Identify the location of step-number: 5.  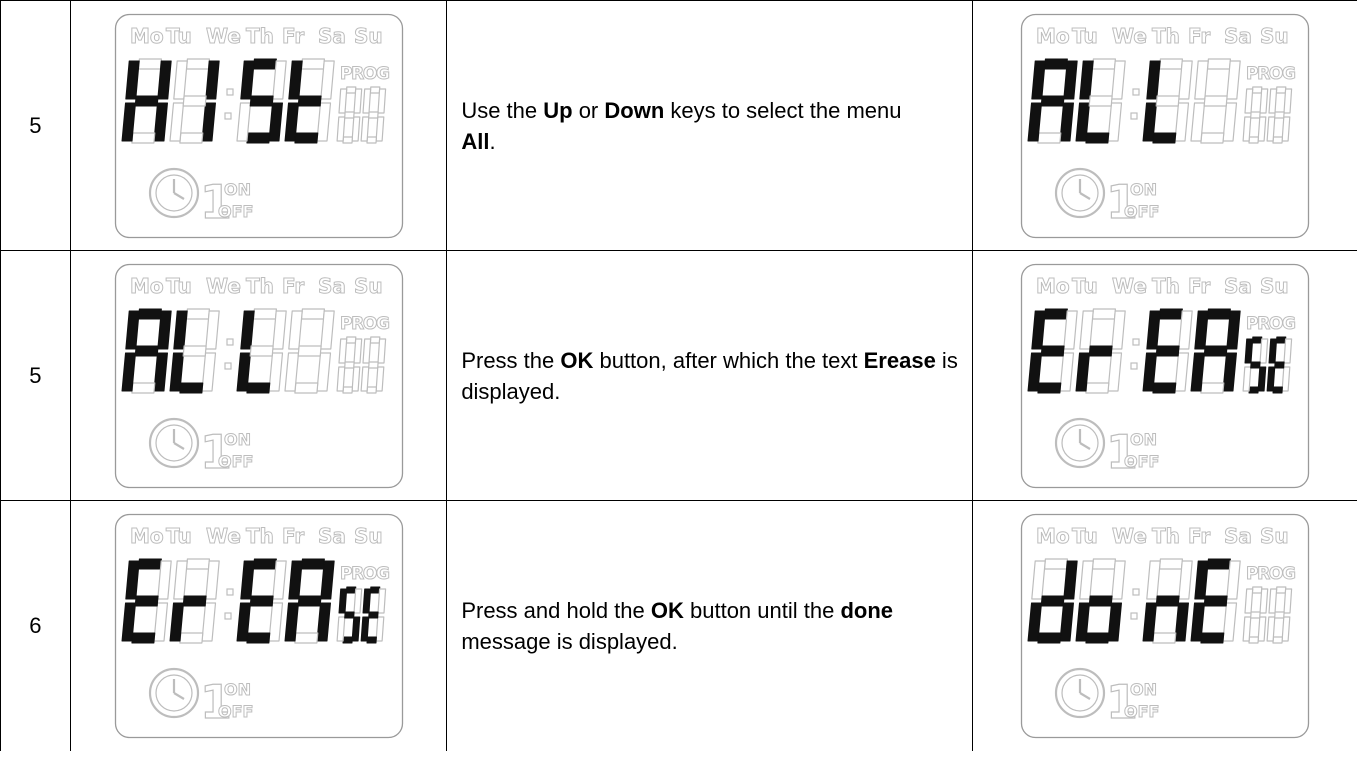
(35, 125).